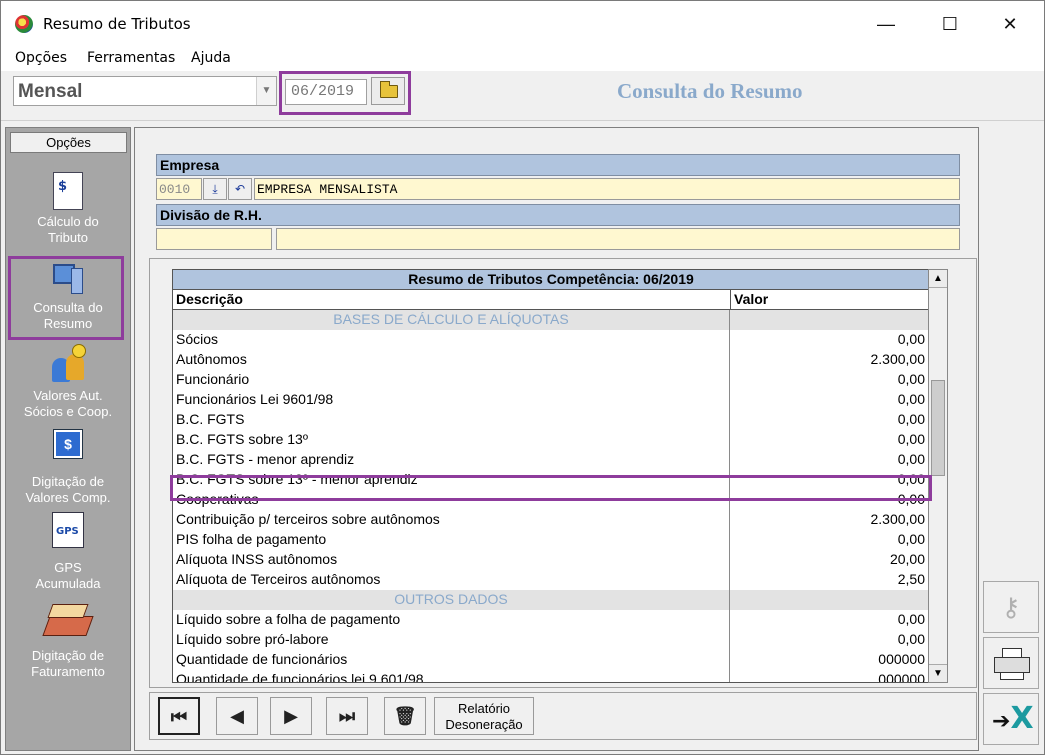  I want to click on scanner-icon, so click(68, 621).